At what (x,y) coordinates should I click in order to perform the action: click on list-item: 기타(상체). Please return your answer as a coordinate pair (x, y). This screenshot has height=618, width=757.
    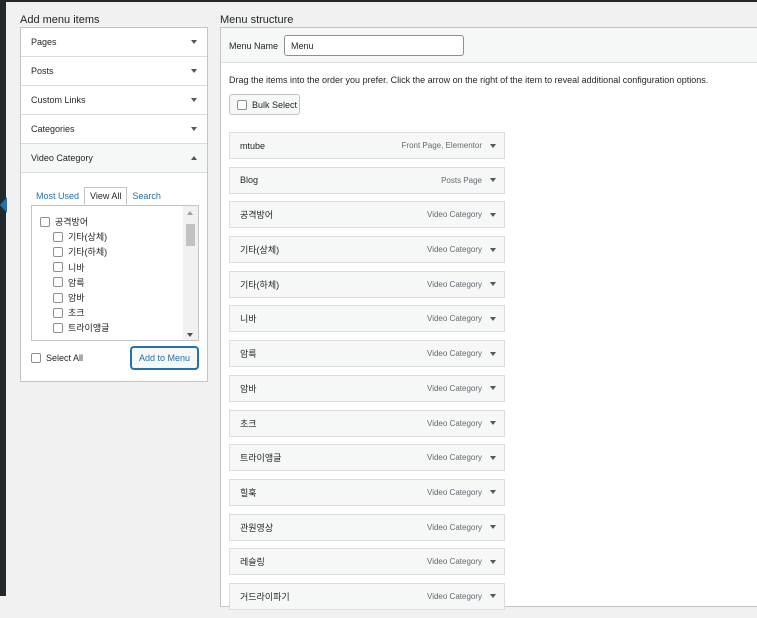
    Looking at the image, I should click on (108, 236).